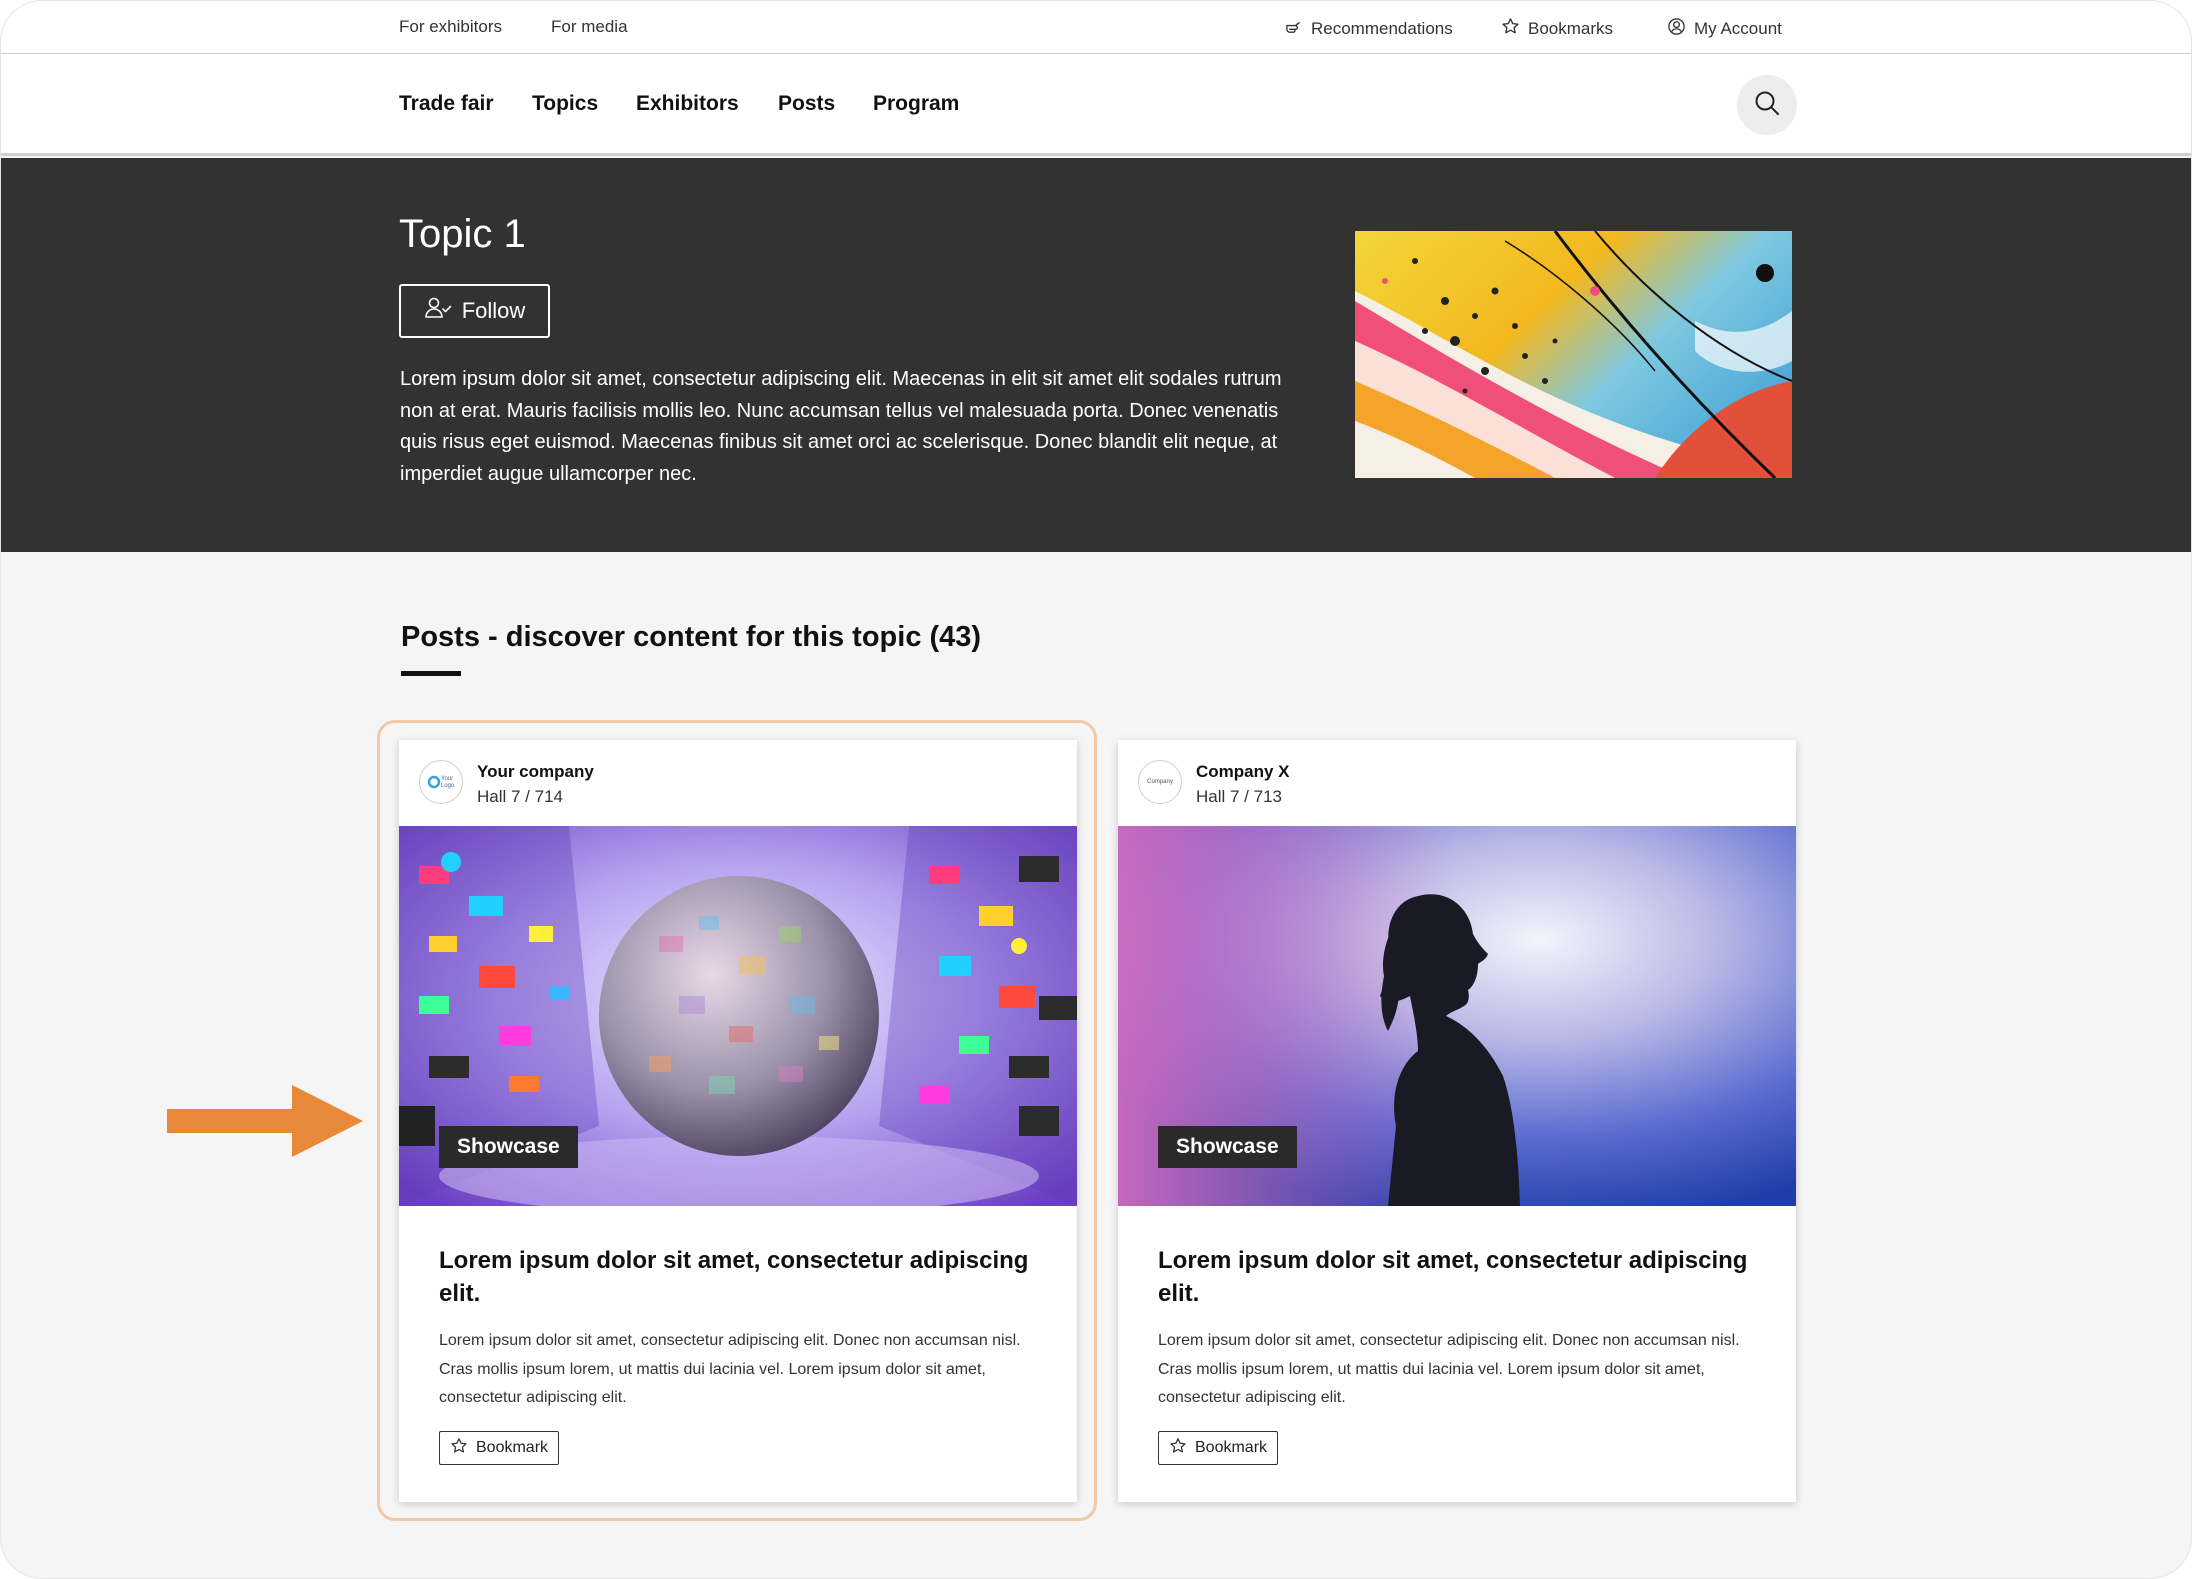 Image resolution: width=2192 pixels, height=1579 pixels. I want to click on company-hall: Hall 7 / 714, so click(520, 796).